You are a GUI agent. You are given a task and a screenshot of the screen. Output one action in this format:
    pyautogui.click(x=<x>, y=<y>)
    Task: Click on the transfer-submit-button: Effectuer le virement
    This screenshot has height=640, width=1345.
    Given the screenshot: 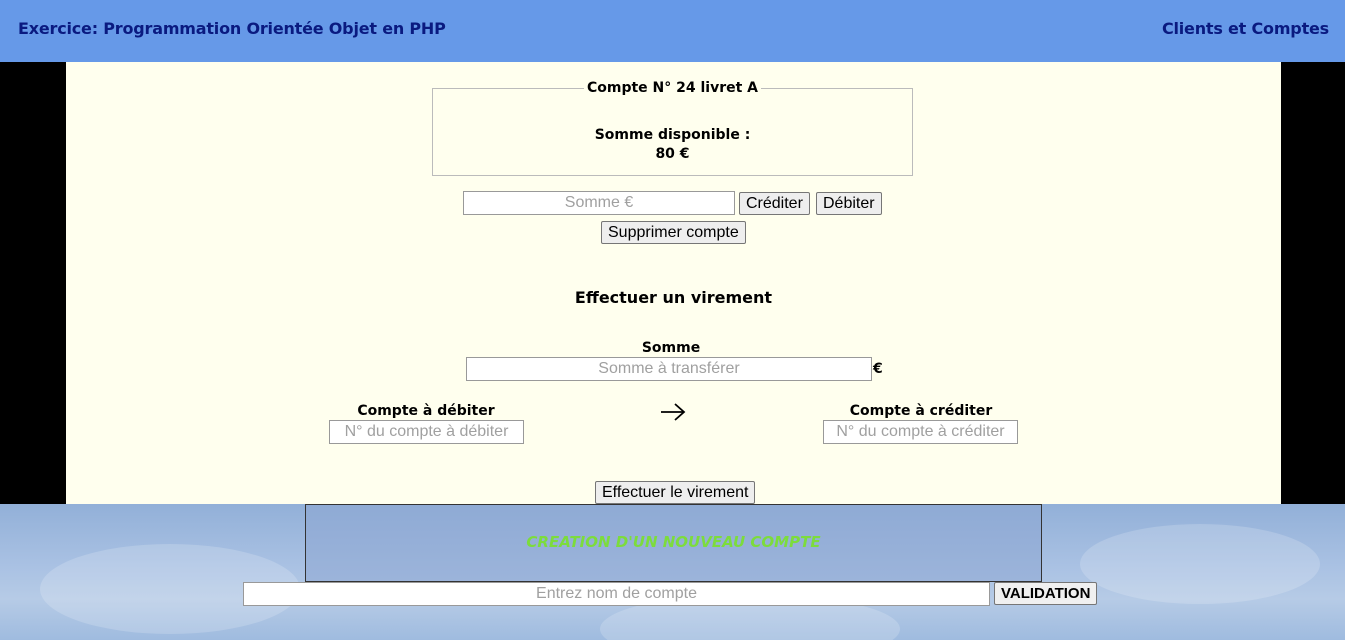 What is the action you would take?
    pyautogui.click(x=675, y=492)
    